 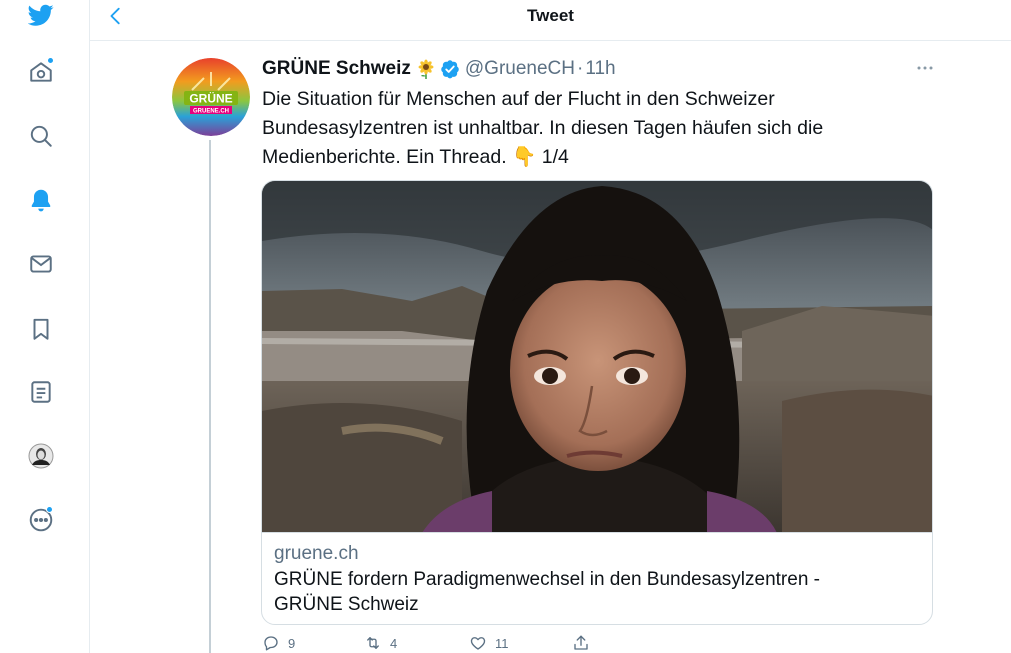 I want to click on lists-icon, so click(x=41, y=392).